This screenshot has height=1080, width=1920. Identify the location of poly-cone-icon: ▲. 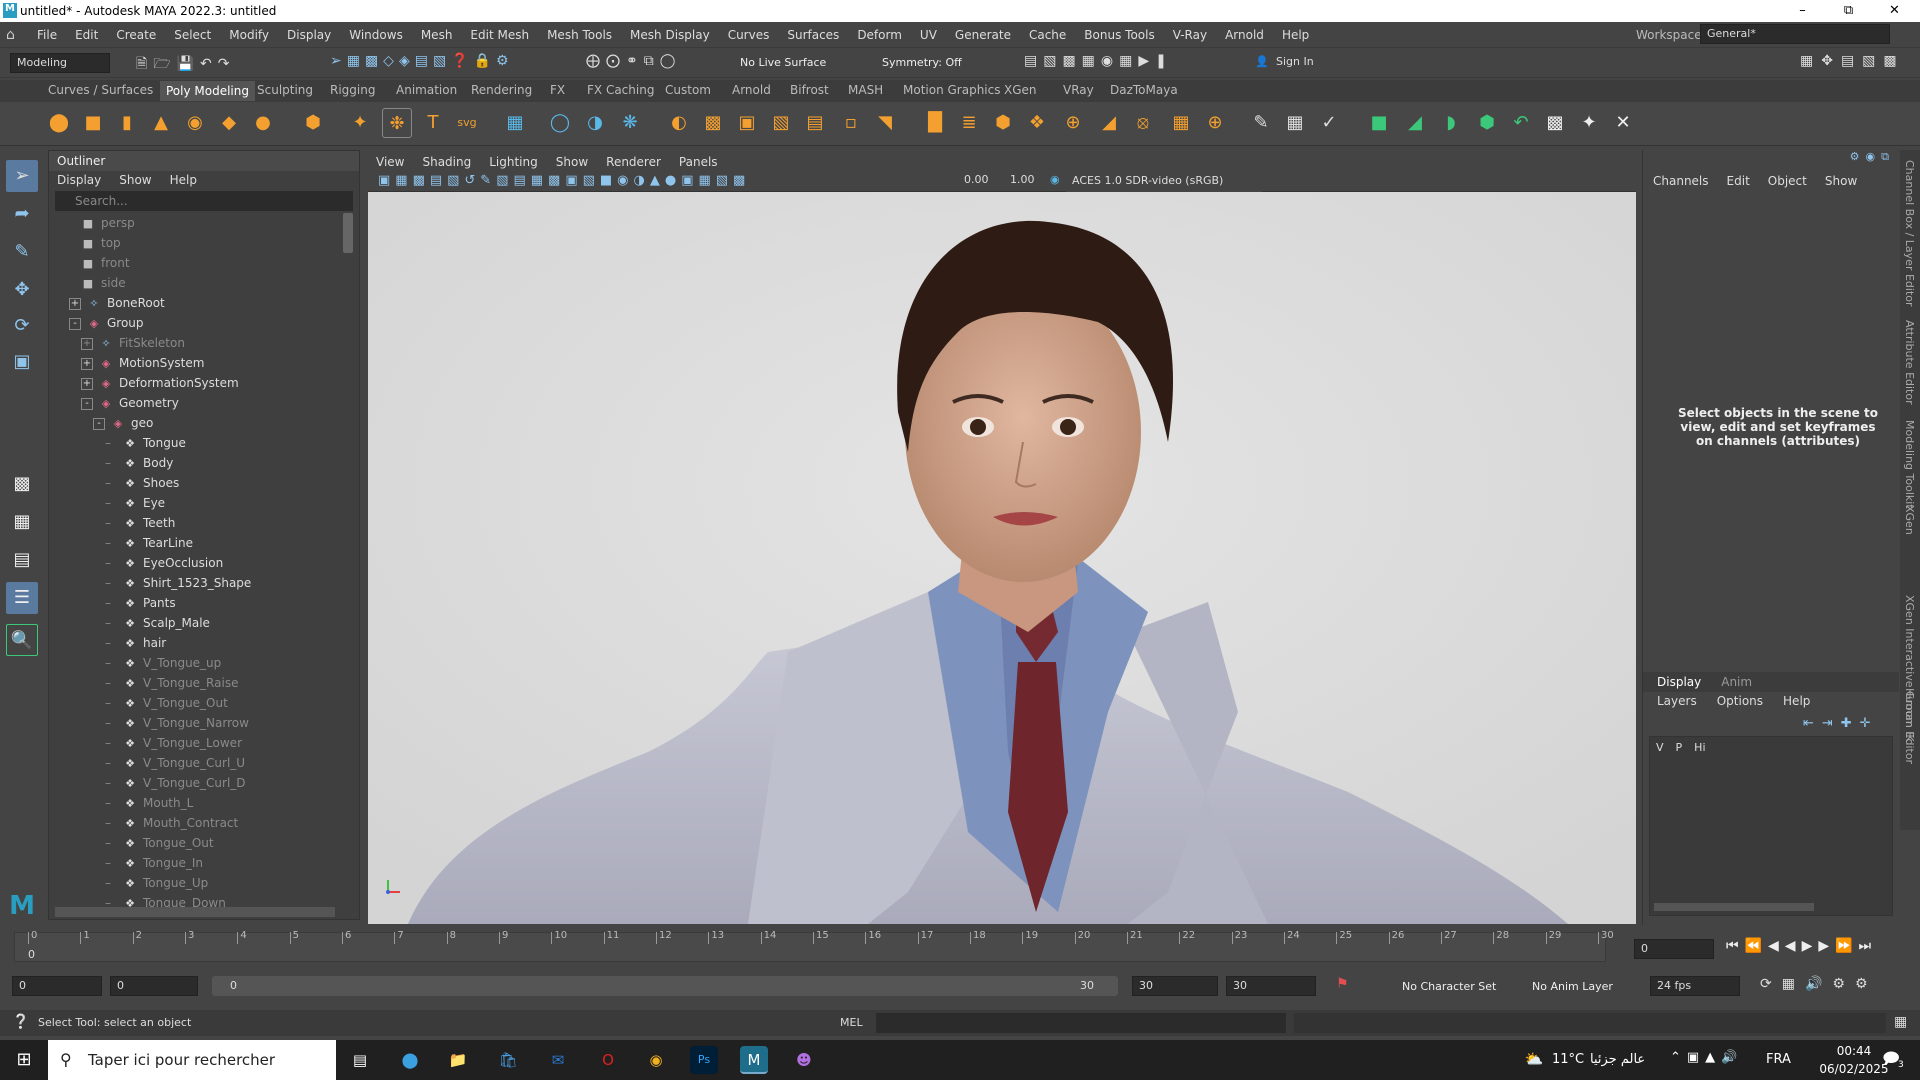
(161, 123).